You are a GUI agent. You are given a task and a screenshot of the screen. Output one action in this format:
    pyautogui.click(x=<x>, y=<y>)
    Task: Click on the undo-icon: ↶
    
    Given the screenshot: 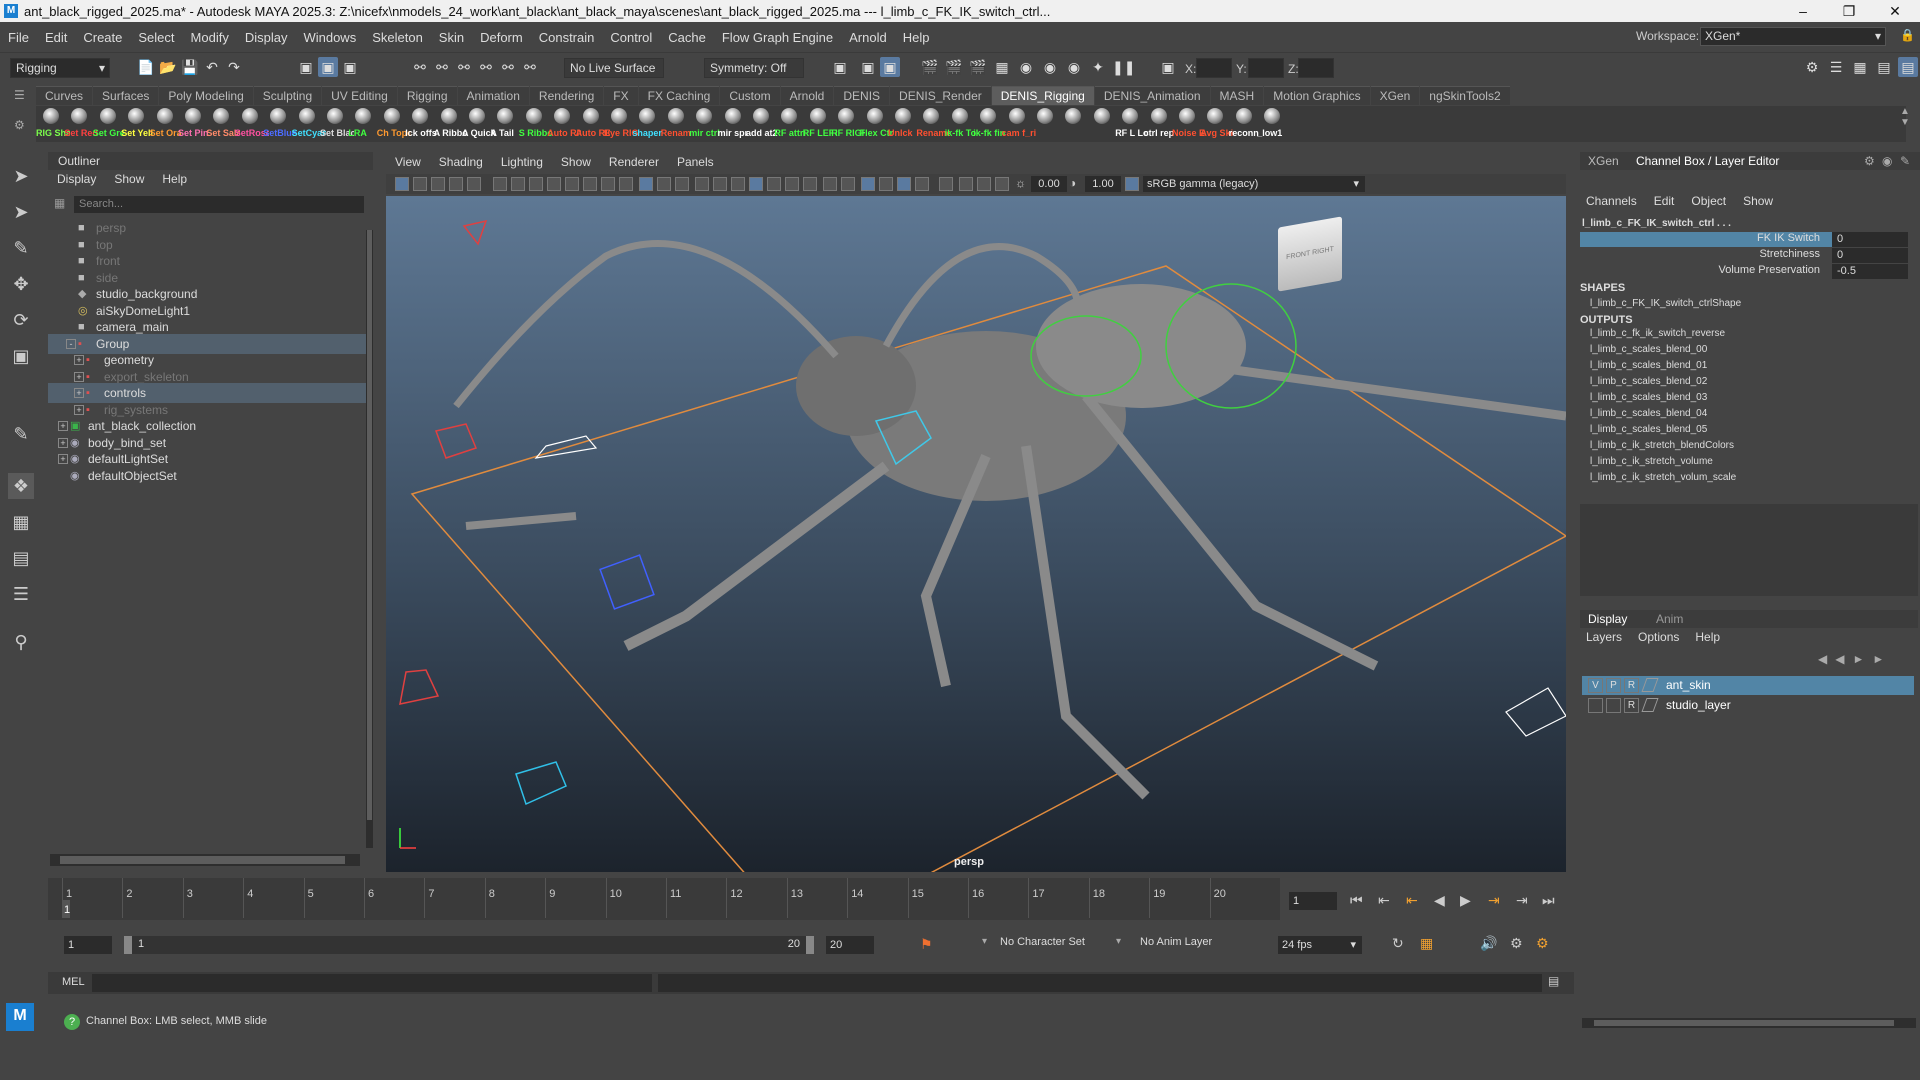 What is the action you would take?
    pyautogui.click(x=212, y=67)
    